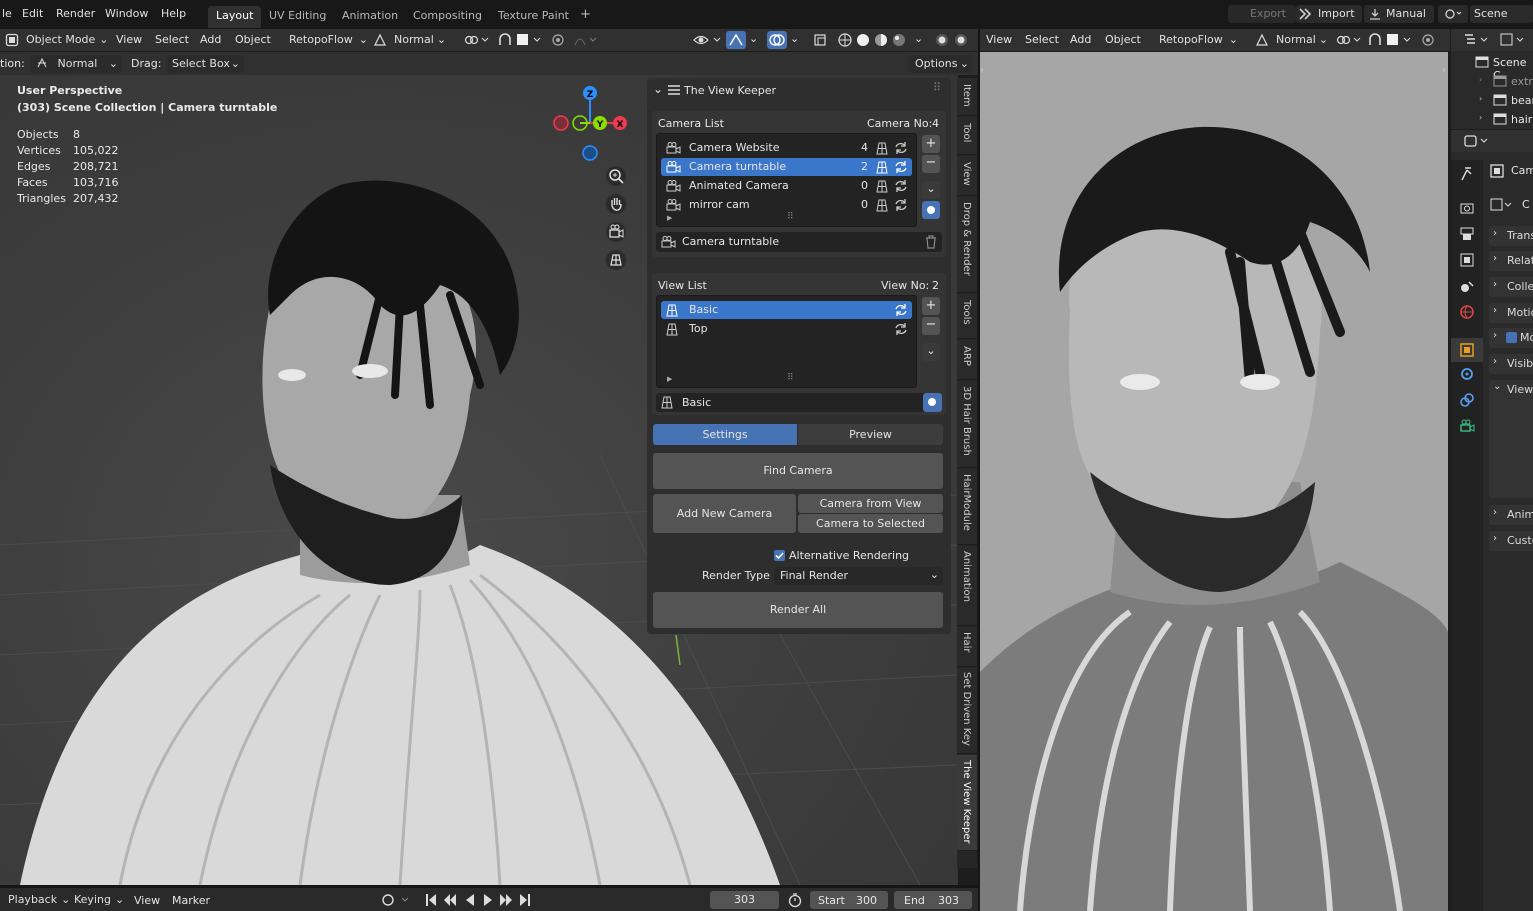 This screenshot has height=911, width=1533. What do you see at coordinates (799, 402) in the screenshot?
I see `active-view-field: Basic` at bounding box center [799, 402].